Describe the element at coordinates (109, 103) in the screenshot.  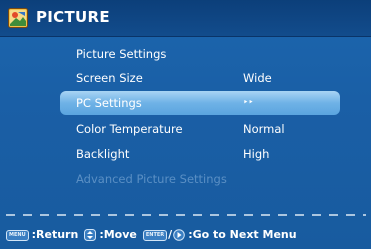
I see `menu-item-label: PC Settings` at that location.